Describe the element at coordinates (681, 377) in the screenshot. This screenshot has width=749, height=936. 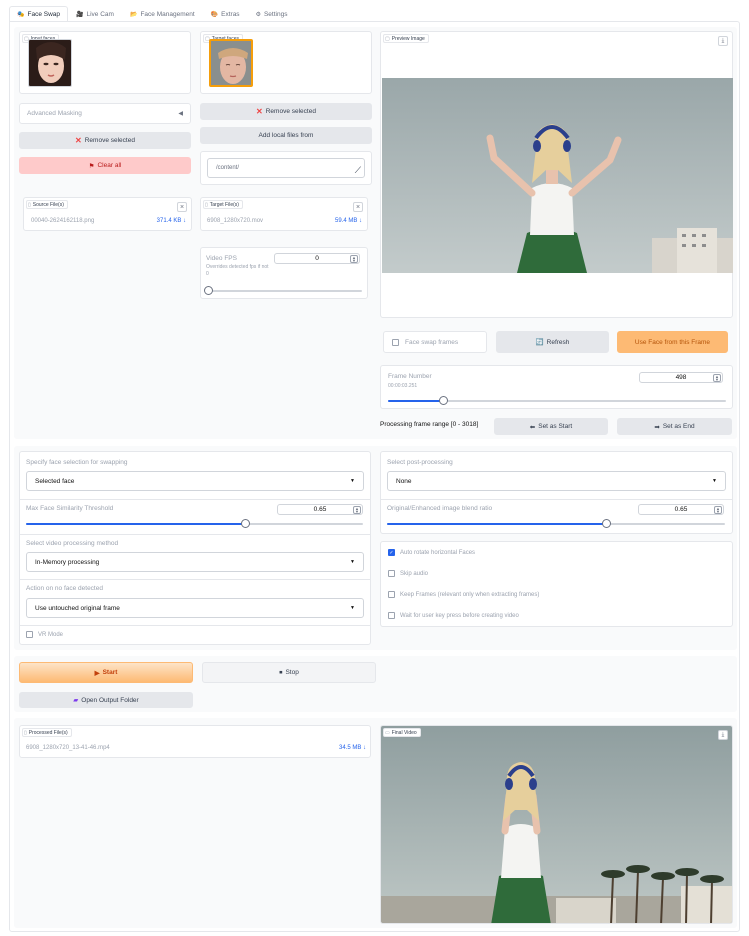
I see `frame-number-input: 498 ▲ ▼` at that location.